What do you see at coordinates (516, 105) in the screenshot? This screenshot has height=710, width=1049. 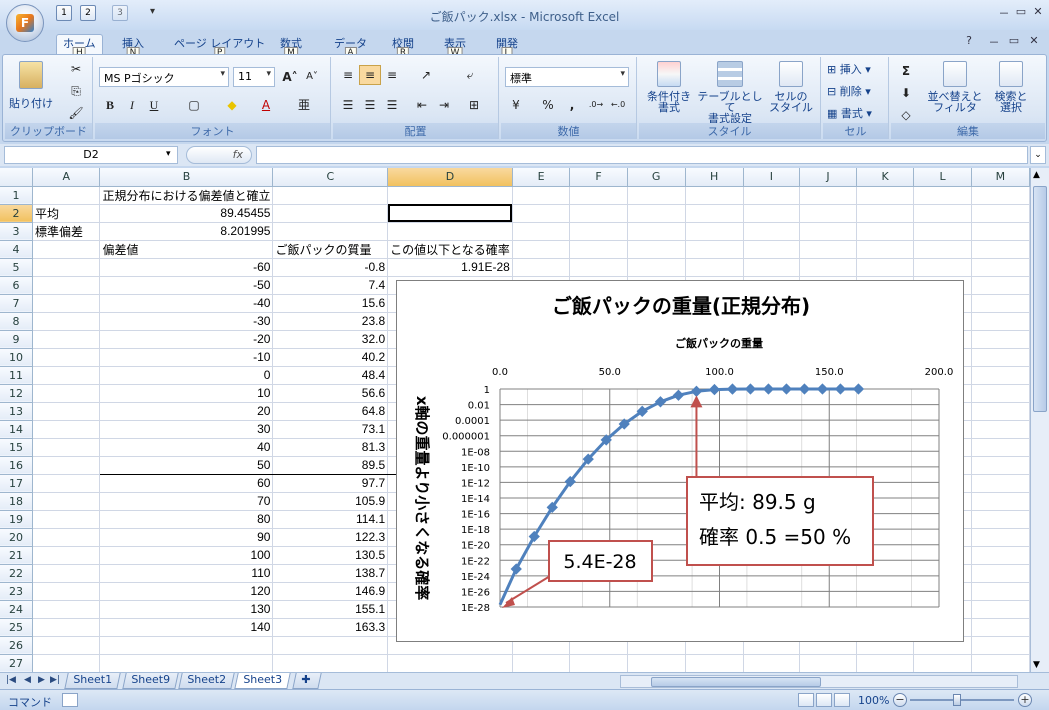 I see `currency-icon: ¥` at bounding box center [516, 105].